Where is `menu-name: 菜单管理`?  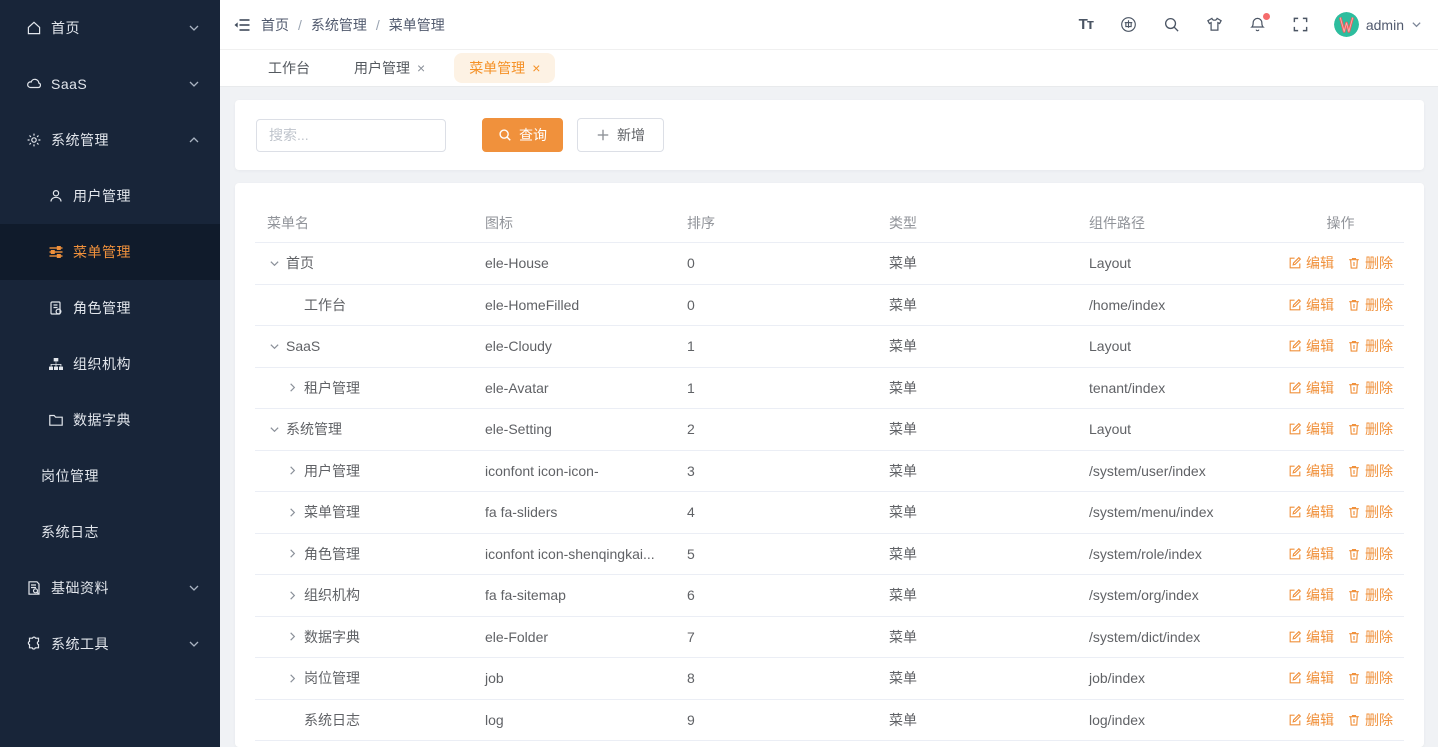
menu-name: 菜单管理 is located at coordinates (332, 512).